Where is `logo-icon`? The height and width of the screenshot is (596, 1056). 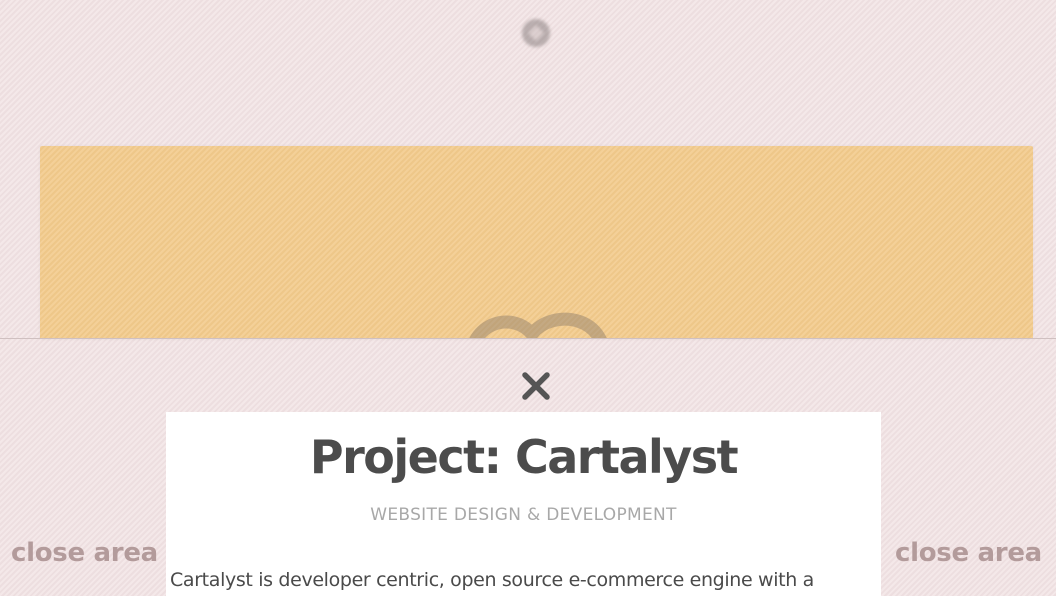 logo-icon is located at coordinates (536, 33).